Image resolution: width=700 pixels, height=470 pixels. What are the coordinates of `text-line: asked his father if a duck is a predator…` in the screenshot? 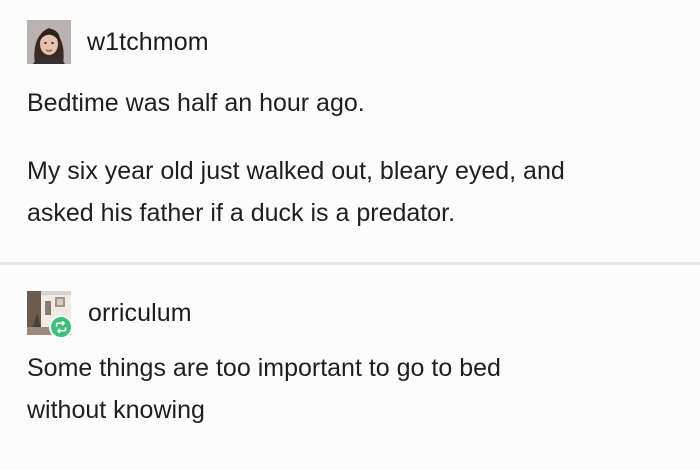 It's located at (241, 213).